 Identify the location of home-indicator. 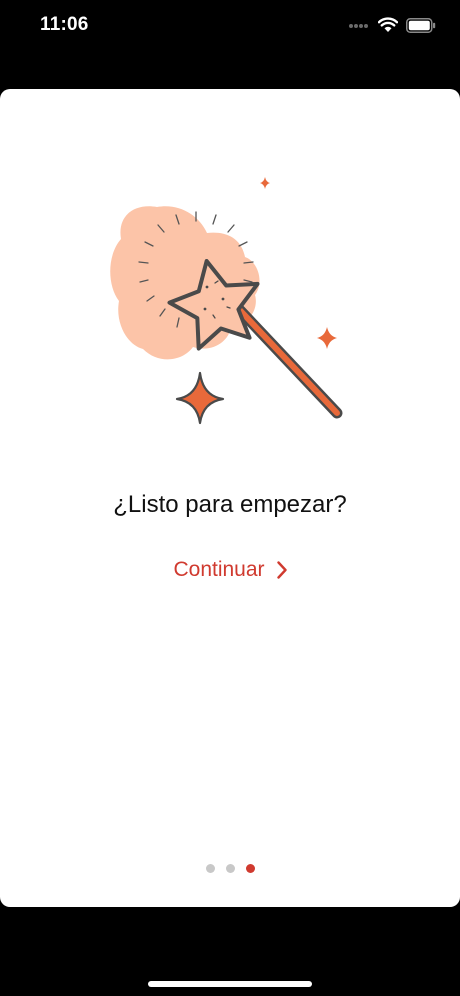
(230, 984).